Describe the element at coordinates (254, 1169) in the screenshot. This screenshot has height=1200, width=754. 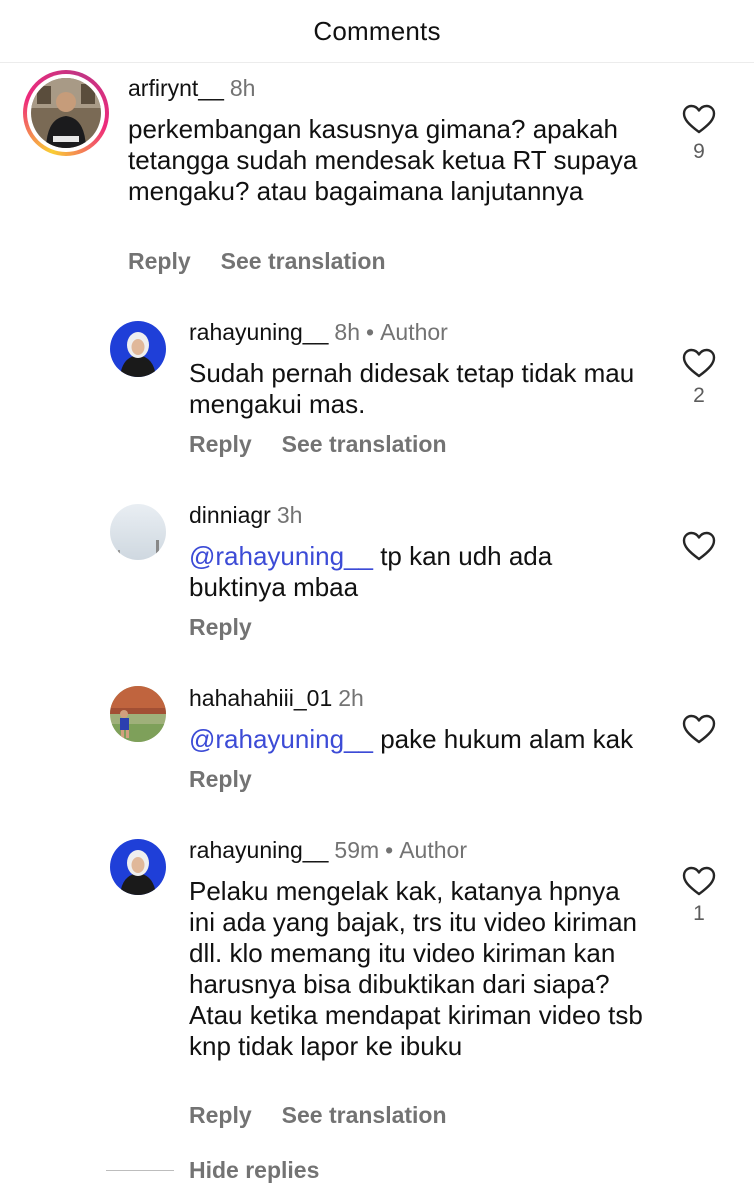
I see `hide-replies-label: Hide replies` at that location.